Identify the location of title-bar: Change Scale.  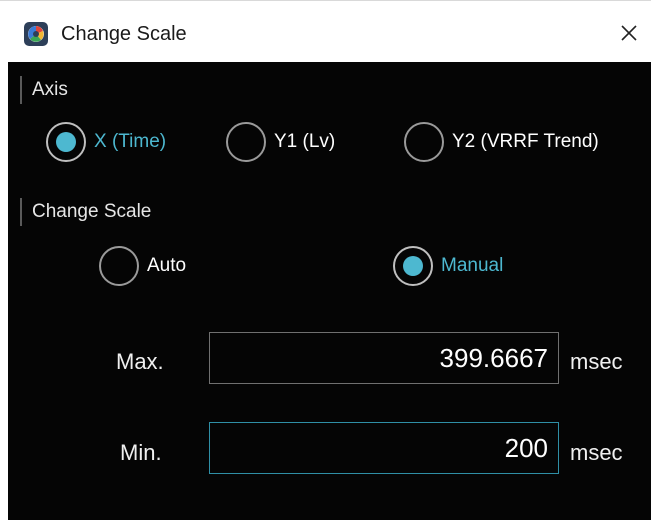
(325, 31).